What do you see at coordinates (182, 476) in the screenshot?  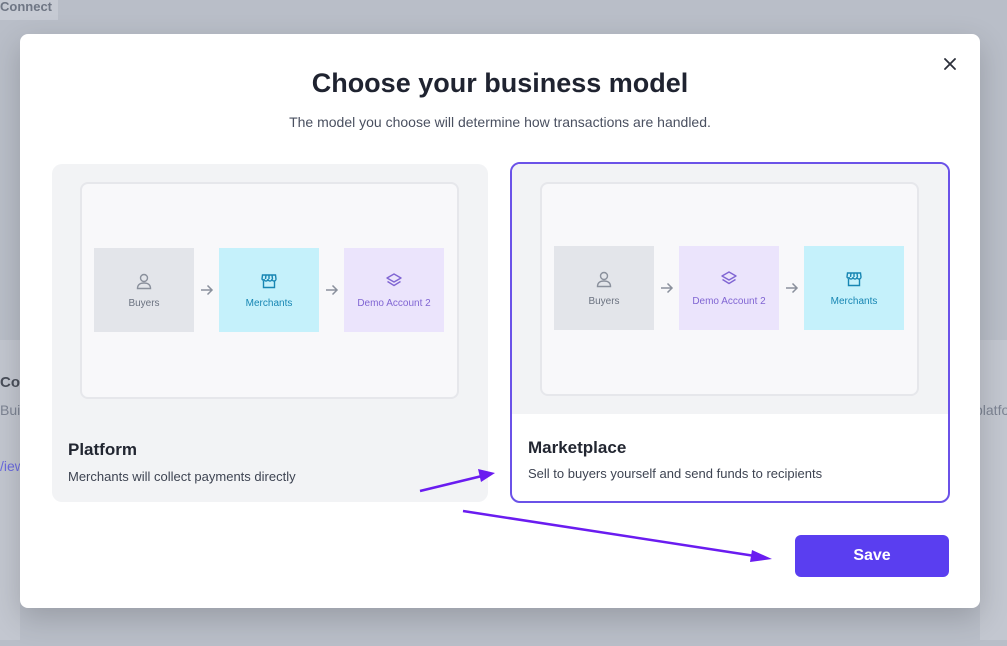 I see `platform-description: Merchants will collect payments directly` at bounding box center [182, 476].